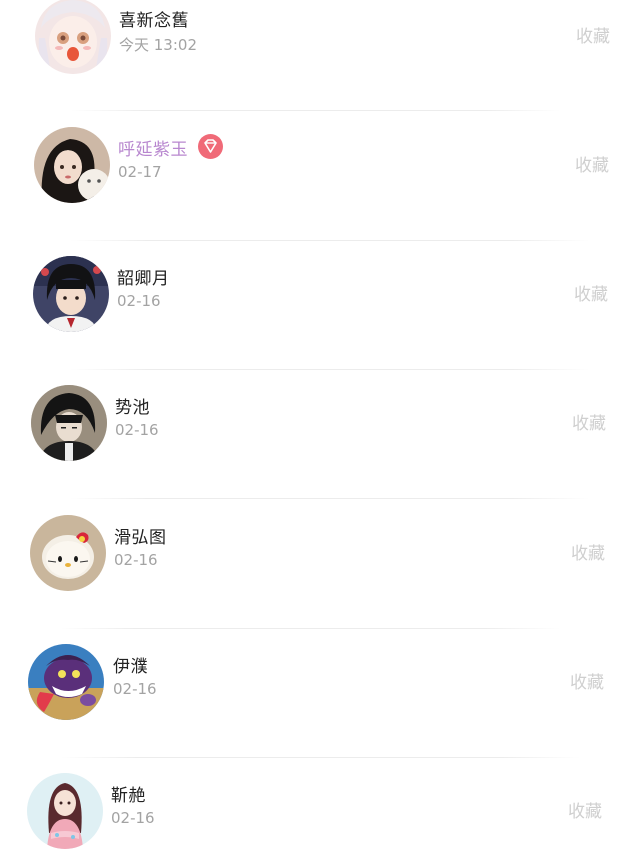  I want to click on message-time: 今天 13:02, so click(158, 45).